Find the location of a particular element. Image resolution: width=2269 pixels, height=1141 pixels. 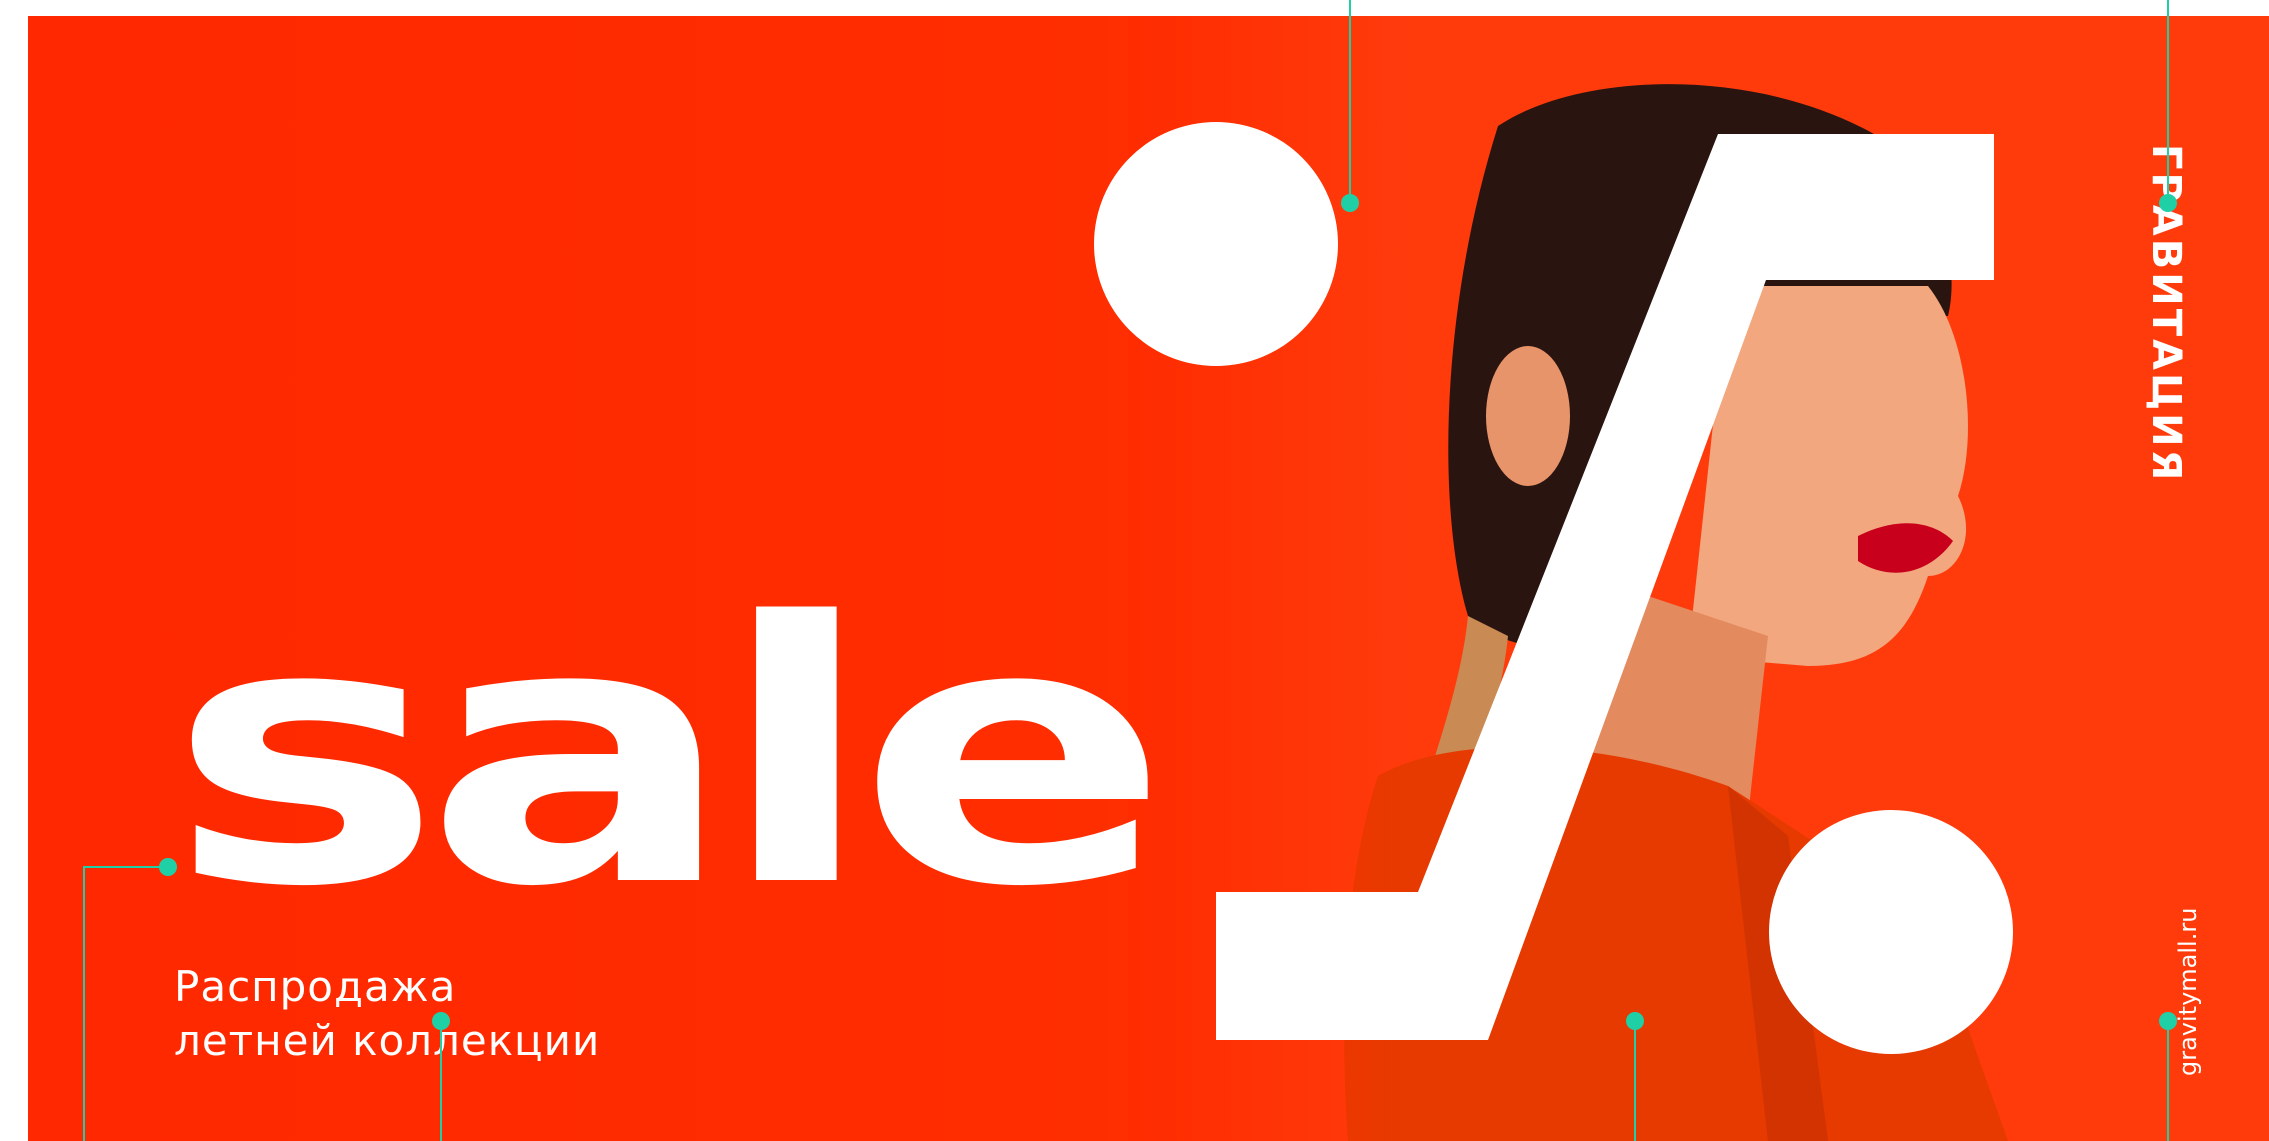

subtitle-line-2: летней коллекции is located at coordinates (387, 1040).